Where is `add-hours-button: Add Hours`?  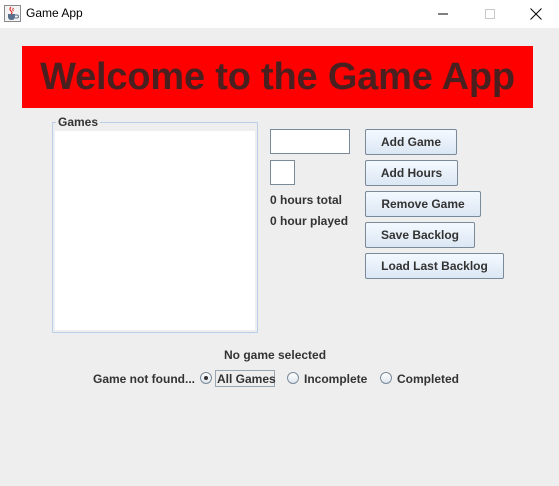
add-hours-button: Add Hours is located at coordinates (411, 173).